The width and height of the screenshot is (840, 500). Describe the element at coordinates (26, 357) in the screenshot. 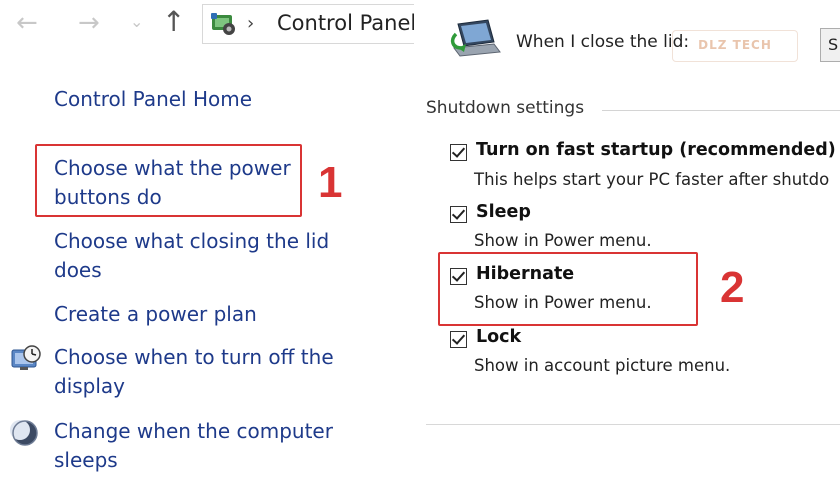

I see `monitor-clock-icon` at that location.